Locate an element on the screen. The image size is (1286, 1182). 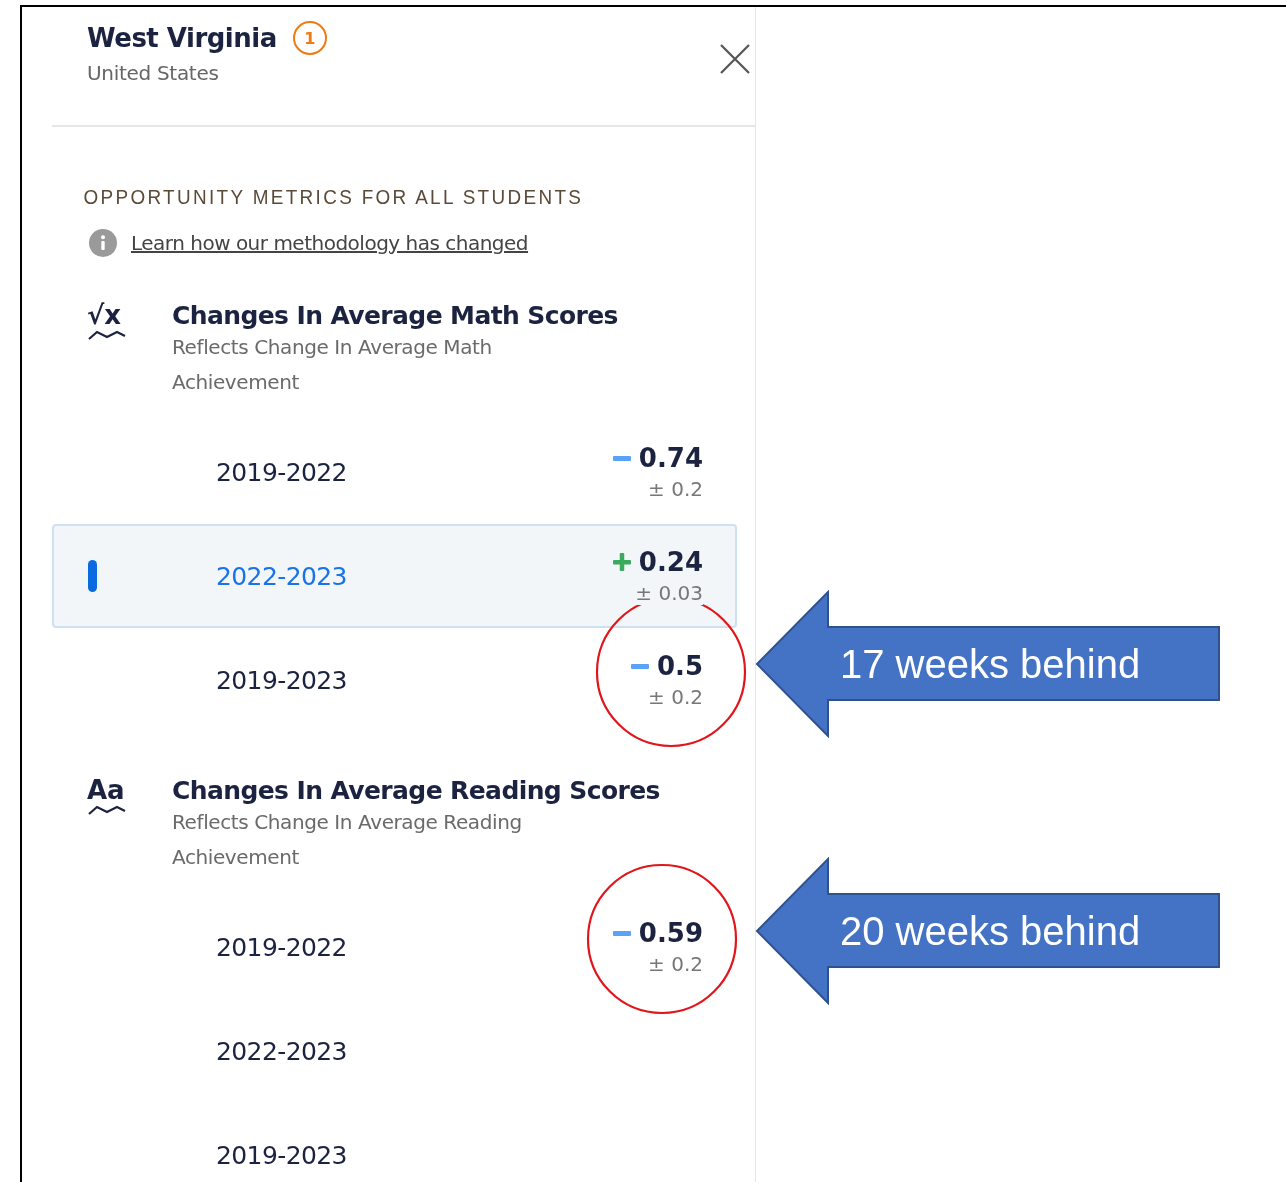
metric-row: 2019-2023 is located at coordinates (394, 1142).